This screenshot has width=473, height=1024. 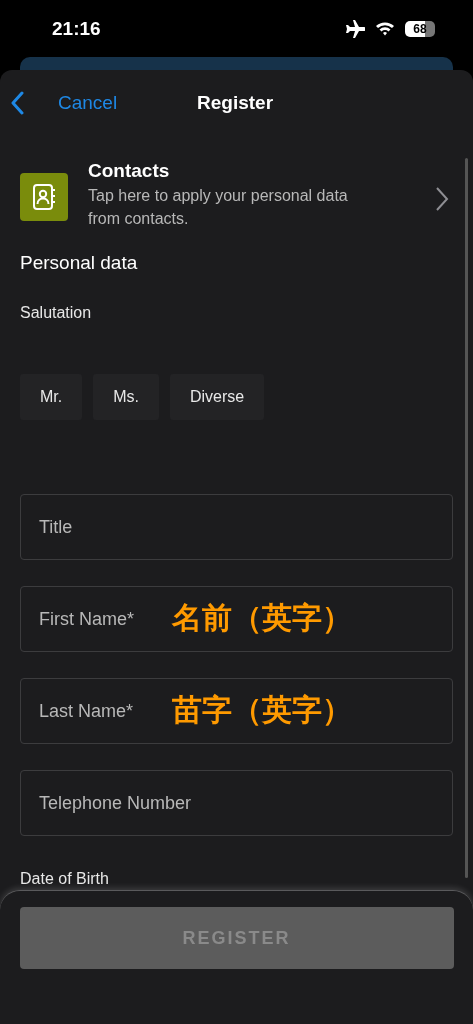 I want to click on salutation-option: Mr., so click(x=51, y=397).